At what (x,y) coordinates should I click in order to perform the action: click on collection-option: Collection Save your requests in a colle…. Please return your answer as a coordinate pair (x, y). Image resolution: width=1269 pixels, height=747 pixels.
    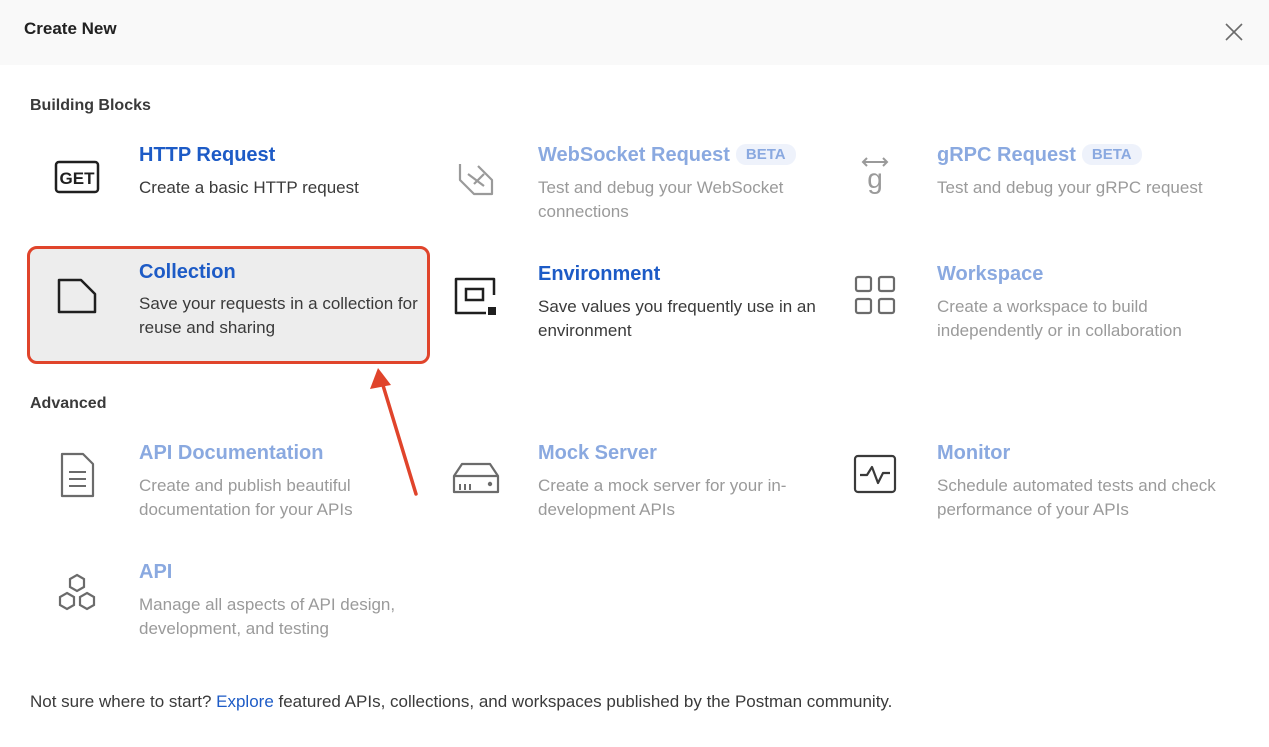
    Looking at the image, I should click on (228, 305).